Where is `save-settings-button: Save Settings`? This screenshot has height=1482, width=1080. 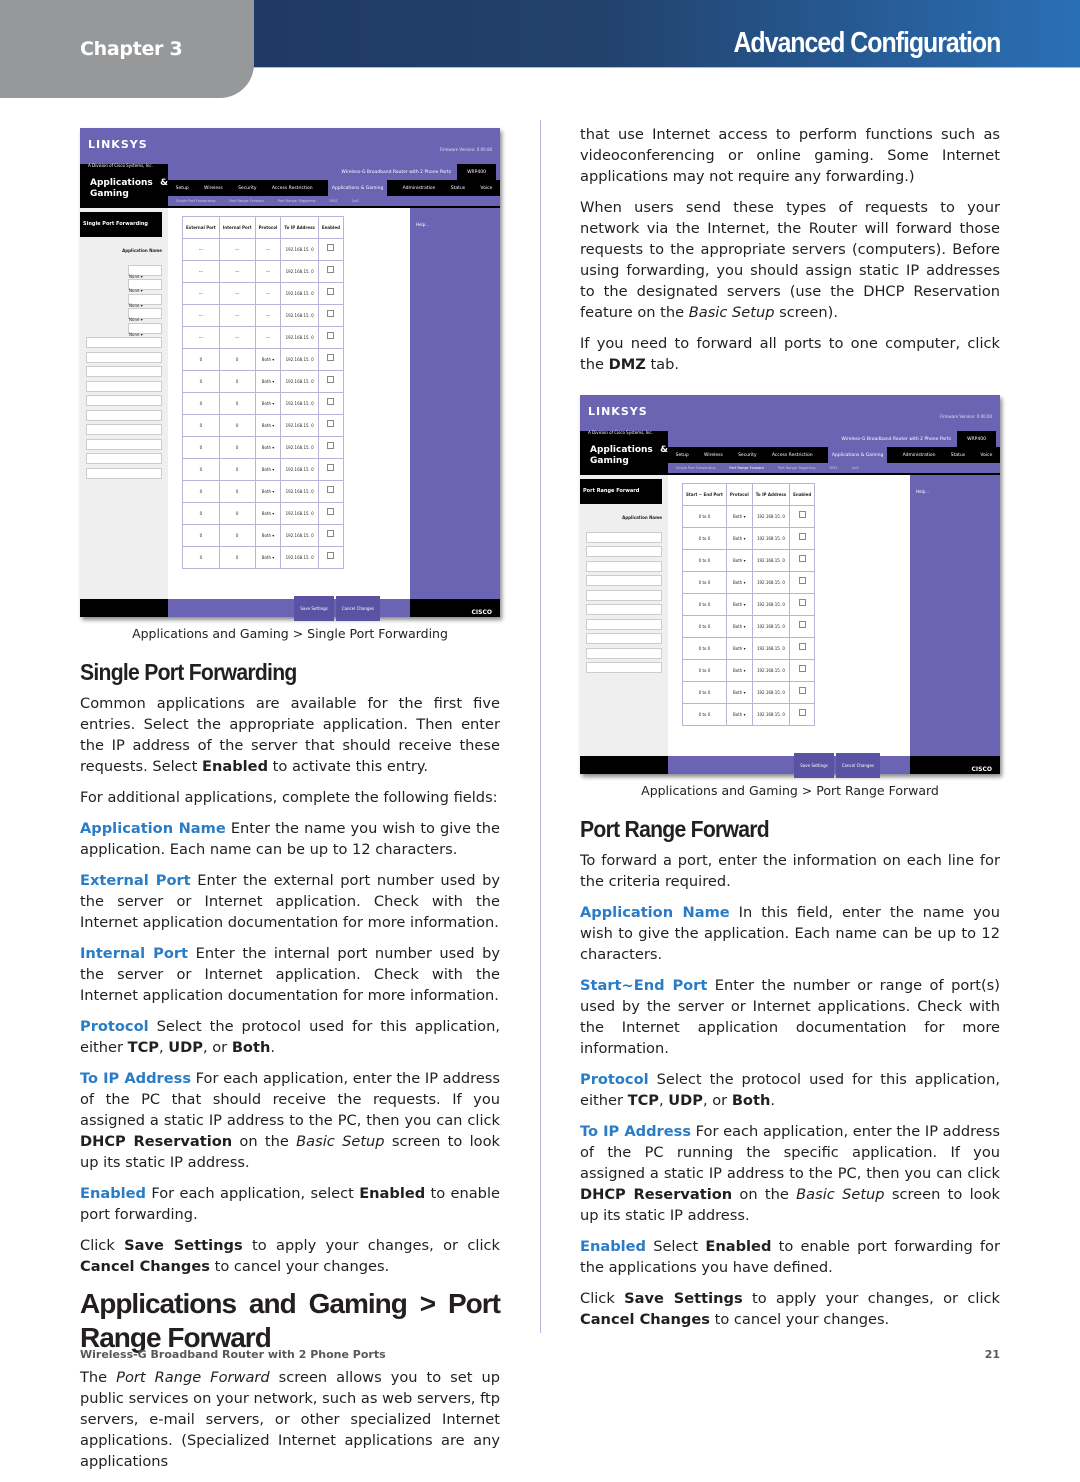
save-settings-button: Save Settings is located at coordinates (314, 608).